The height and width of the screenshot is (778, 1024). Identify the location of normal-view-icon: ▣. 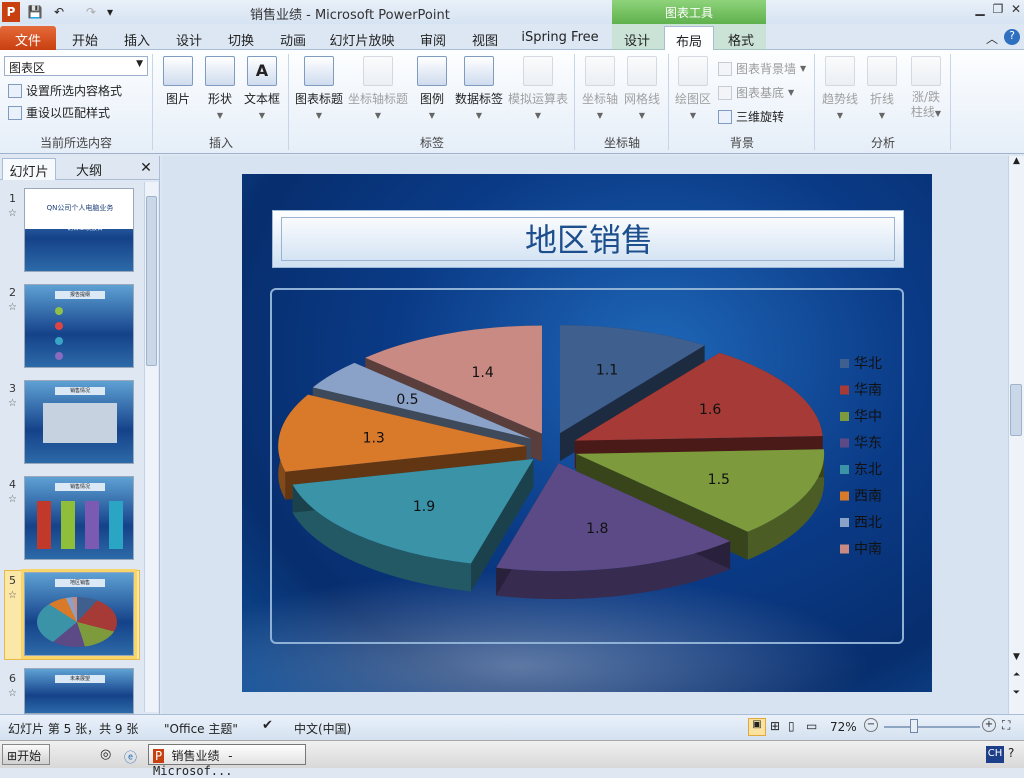
(757, 727).